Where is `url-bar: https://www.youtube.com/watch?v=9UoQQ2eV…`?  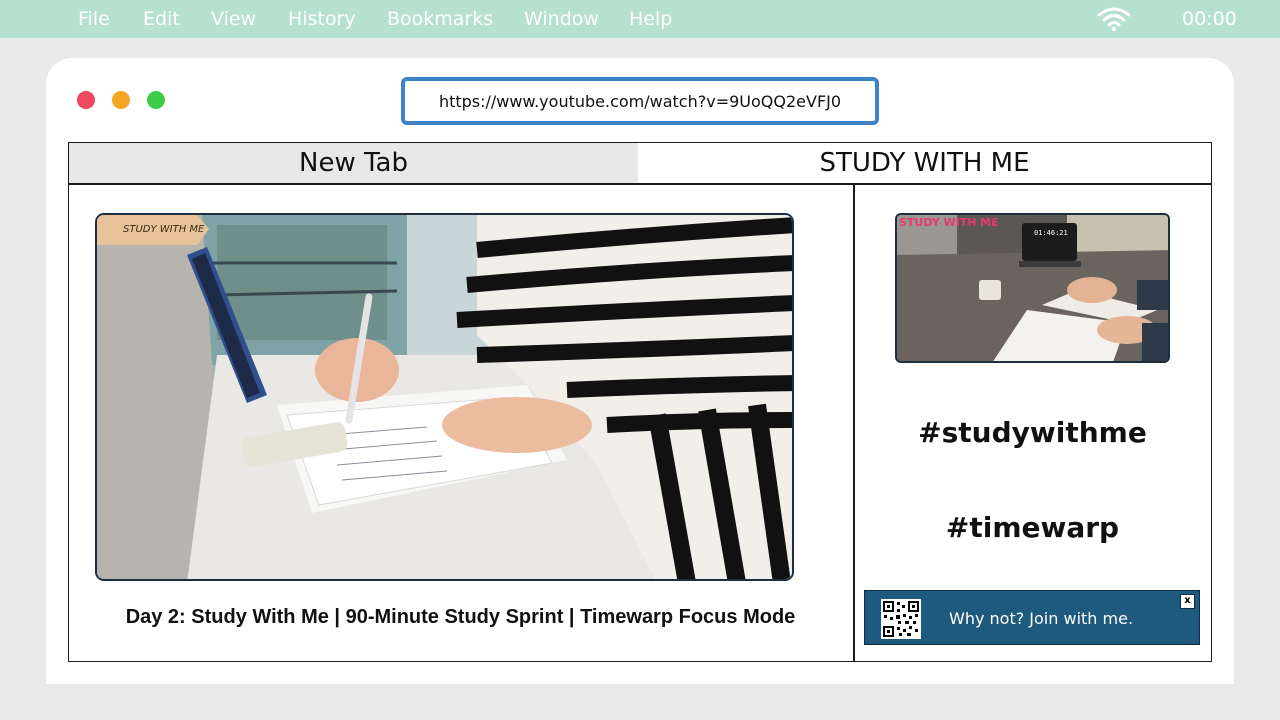 url-bar: https://www.youtube.com/watch?v=9UoQQ2eV… is located at coordinates (640, 101).